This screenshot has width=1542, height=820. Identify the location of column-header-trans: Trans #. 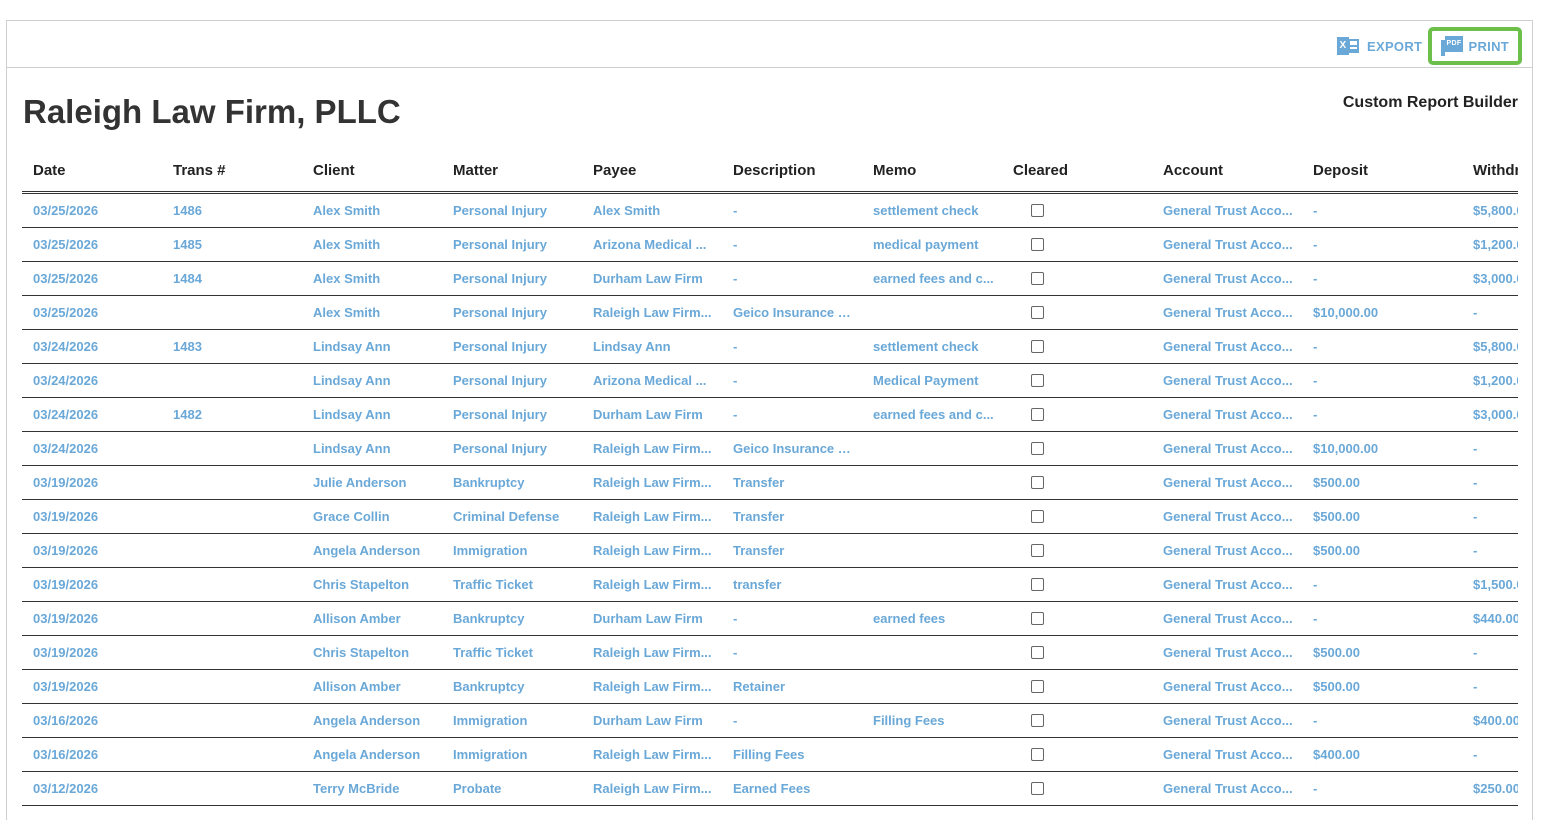
(238, 170).